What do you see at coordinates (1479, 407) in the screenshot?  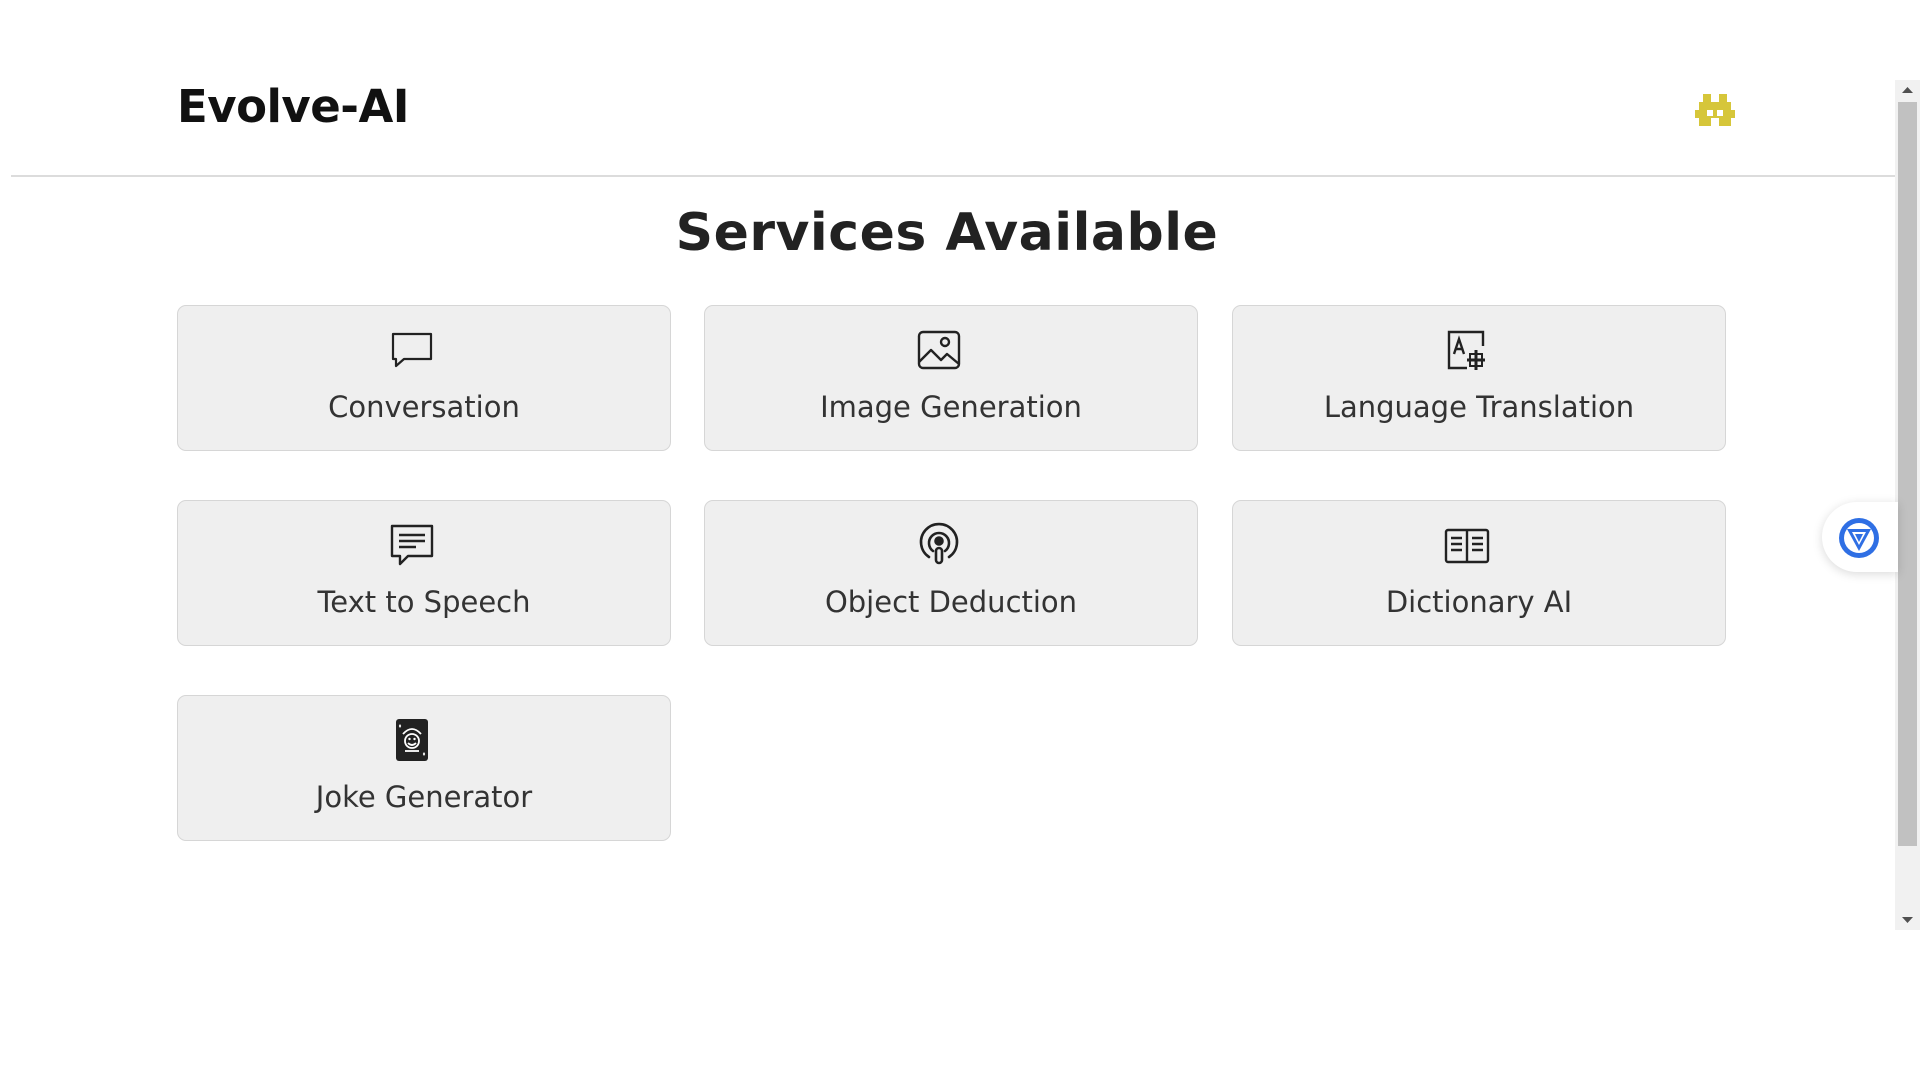 I see `service-label: Language Translation` at bounding box center [1479, 407].